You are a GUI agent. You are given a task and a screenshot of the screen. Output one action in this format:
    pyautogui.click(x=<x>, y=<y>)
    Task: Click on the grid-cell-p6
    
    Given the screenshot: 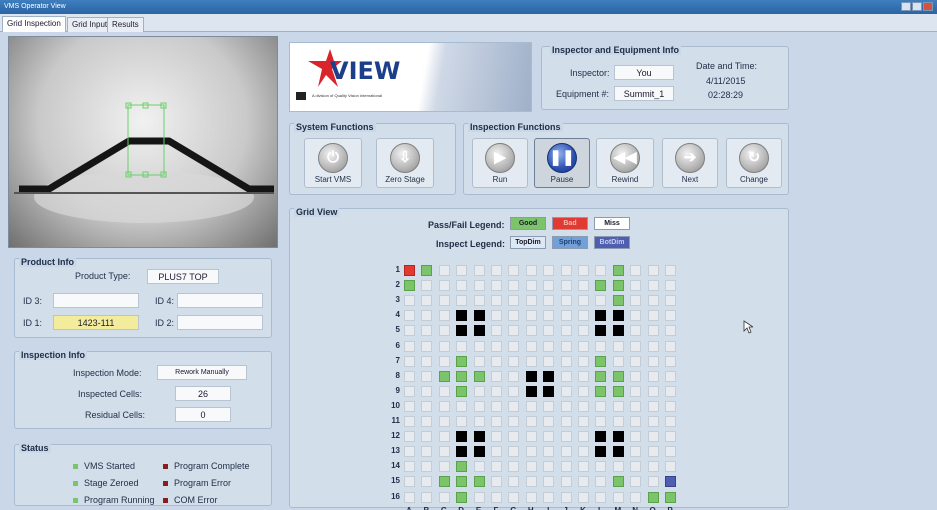 What is the action you would take?
    pyautogui.click(x=670, y=346)
    